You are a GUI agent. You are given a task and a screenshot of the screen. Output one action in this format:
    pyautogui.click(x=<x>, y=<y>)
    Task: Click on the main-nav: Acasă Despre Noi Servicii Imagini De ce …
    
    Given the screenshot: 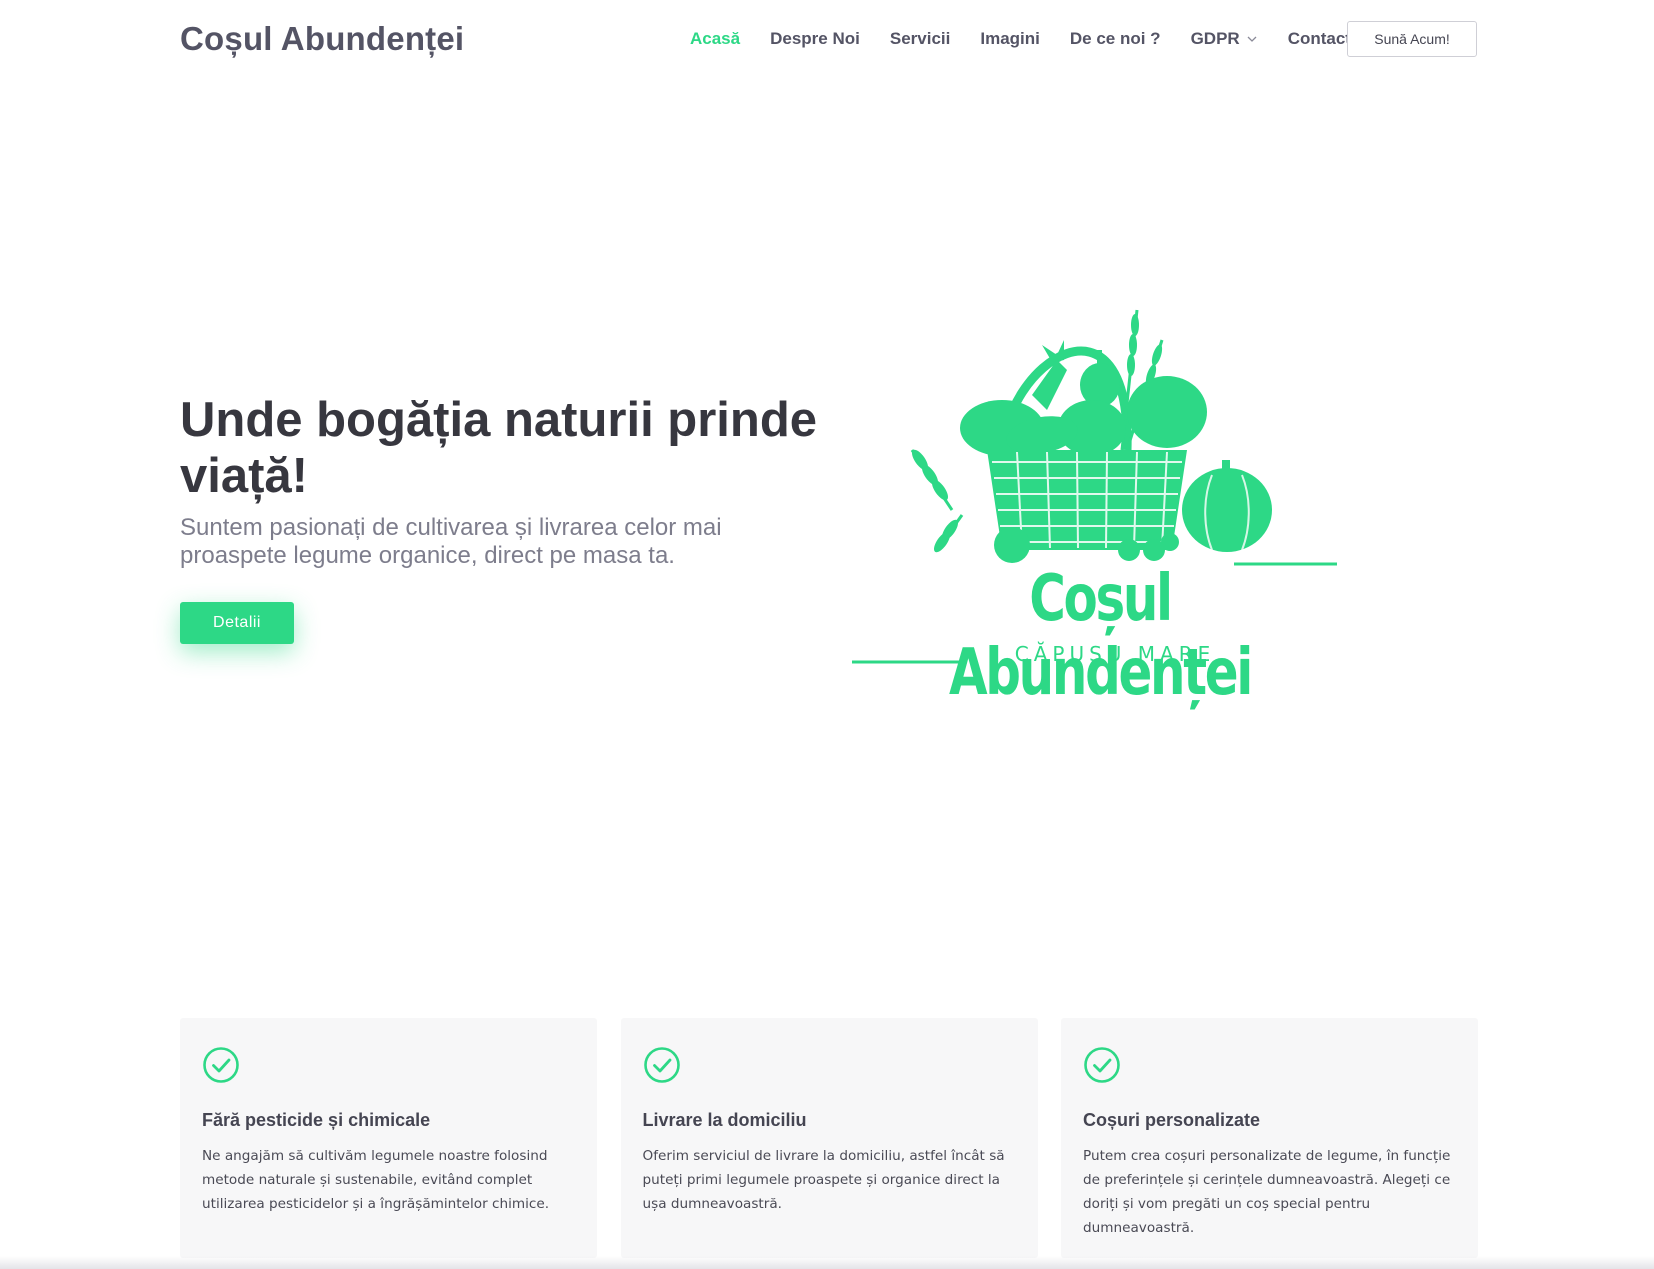 What is the action you would take?
    pyautogui.click(x=1035, y=39)
    